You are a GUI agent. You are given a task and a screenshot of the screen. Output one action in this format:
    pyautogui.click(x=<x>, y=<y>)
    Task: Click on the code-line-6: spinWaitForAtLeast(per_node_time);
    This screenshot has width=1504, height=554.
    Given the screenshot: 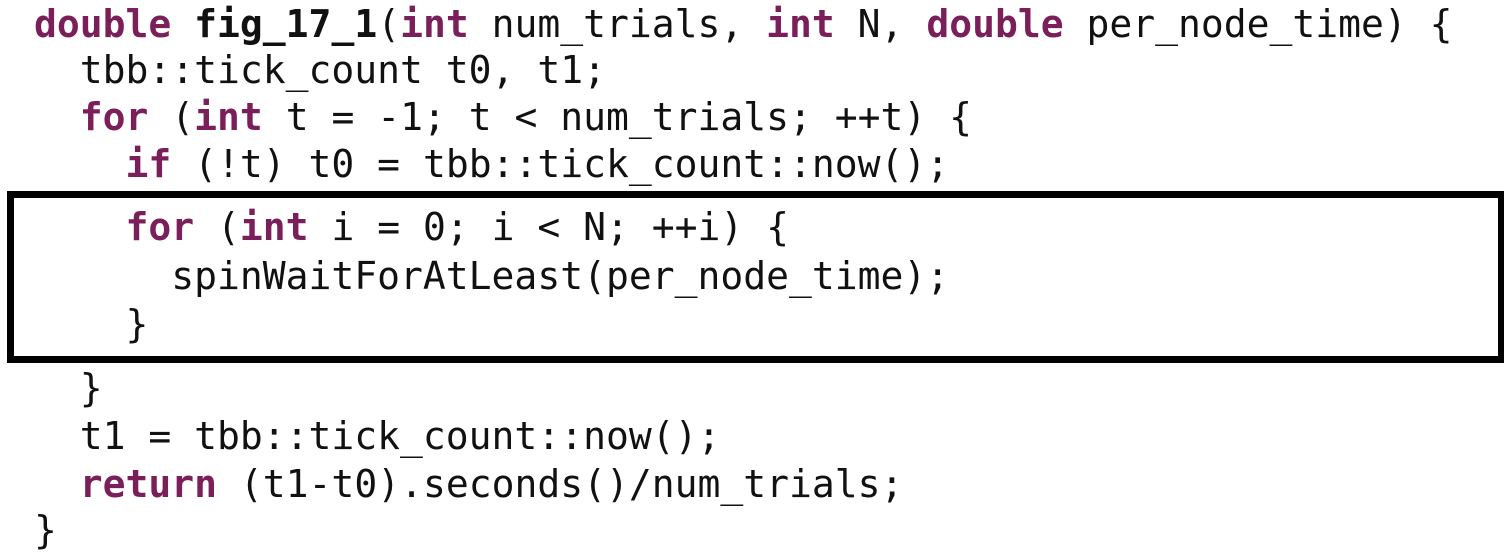 What is the action you would take?
    pyautogui.click(x=491, y=276)
    